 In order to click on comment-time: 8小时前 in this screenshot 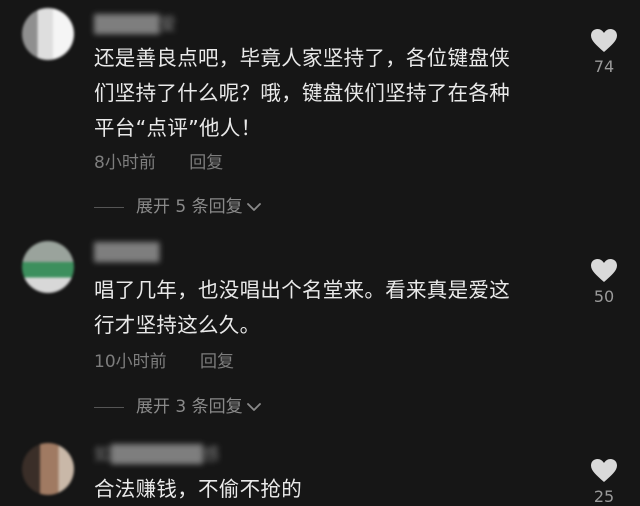, I will do `click(125, 163)`.